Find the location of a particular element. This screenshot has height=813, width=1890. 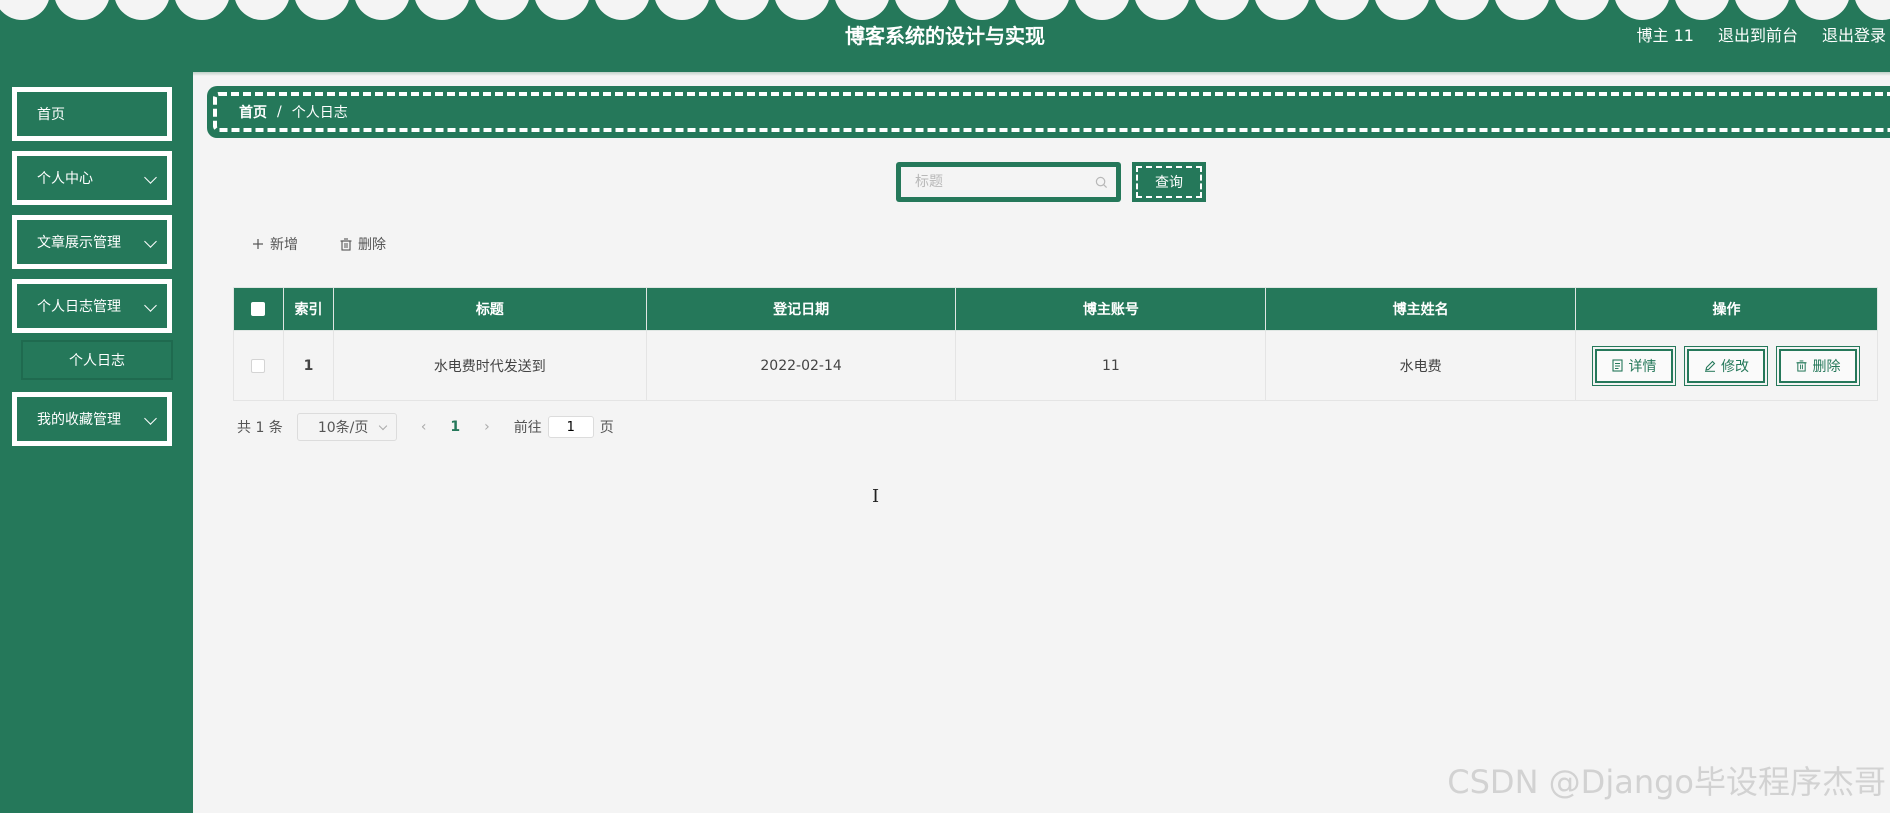

search-field is located at coordinates (1008, 182).